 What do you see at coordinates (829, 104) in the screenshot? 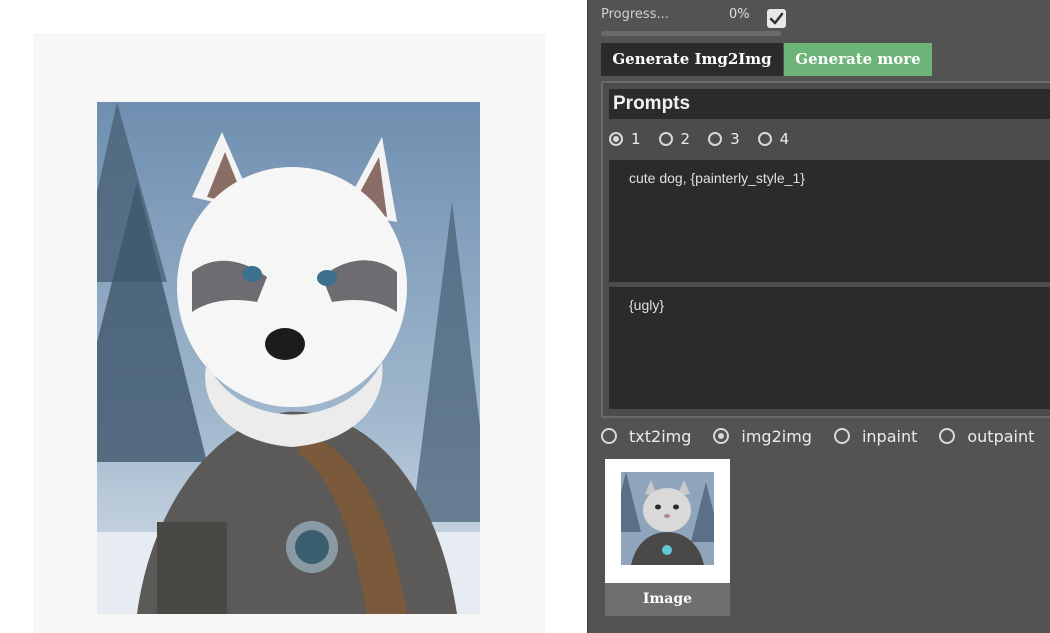
I see `prompts-title: Prompts` at bounding box center [829, 104].